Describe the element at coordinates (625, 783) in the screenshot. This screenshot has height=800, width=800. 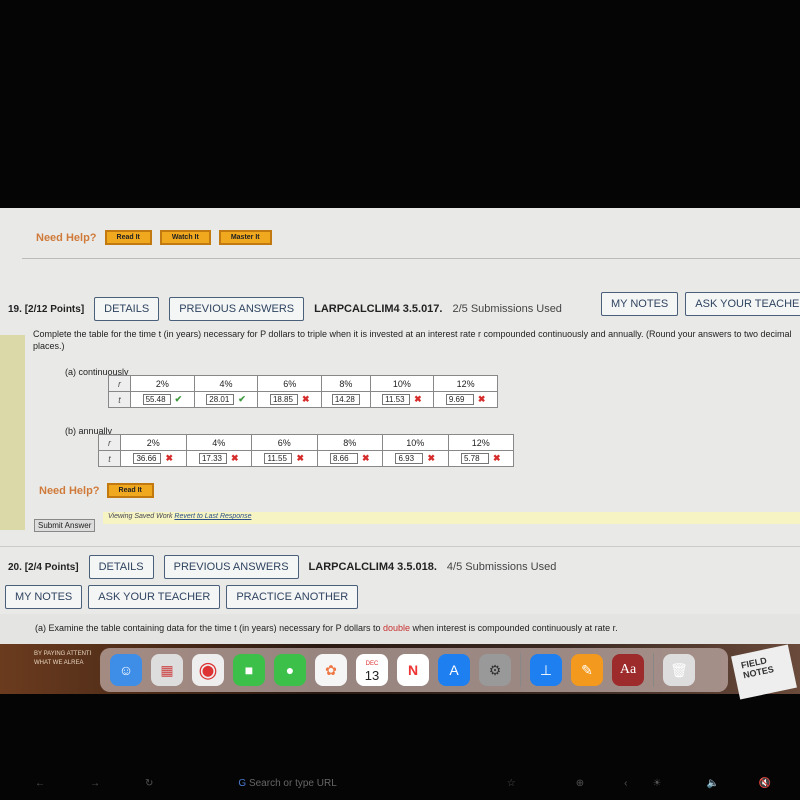
I see `collapse-icon: ‹` at that location.